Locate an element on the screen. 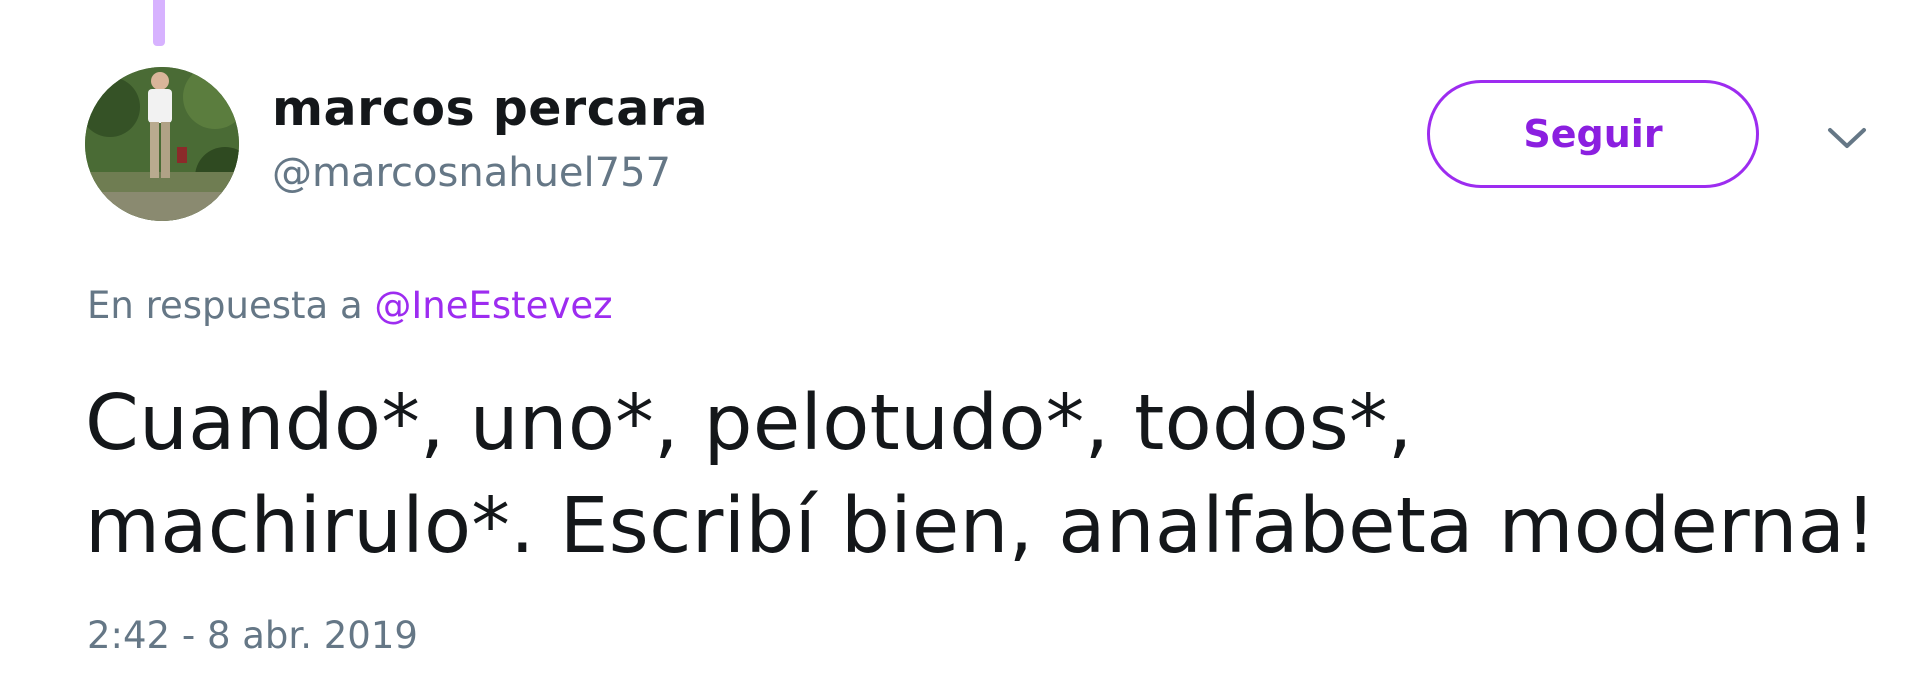  tweet-timestamp: 2:42 - 8 abr. 2019 is located at coordinates (252, 635).